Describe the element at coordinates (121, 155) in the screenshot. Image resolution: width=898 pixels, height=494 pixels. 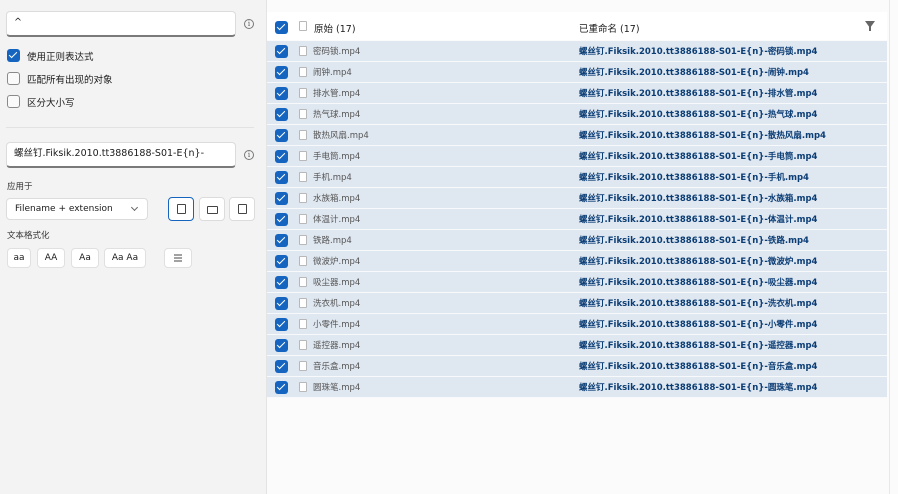
I see `replace-input: 螺丝钉.Fiksik.2010.tt3886188-S01-E{n}-` at that location.